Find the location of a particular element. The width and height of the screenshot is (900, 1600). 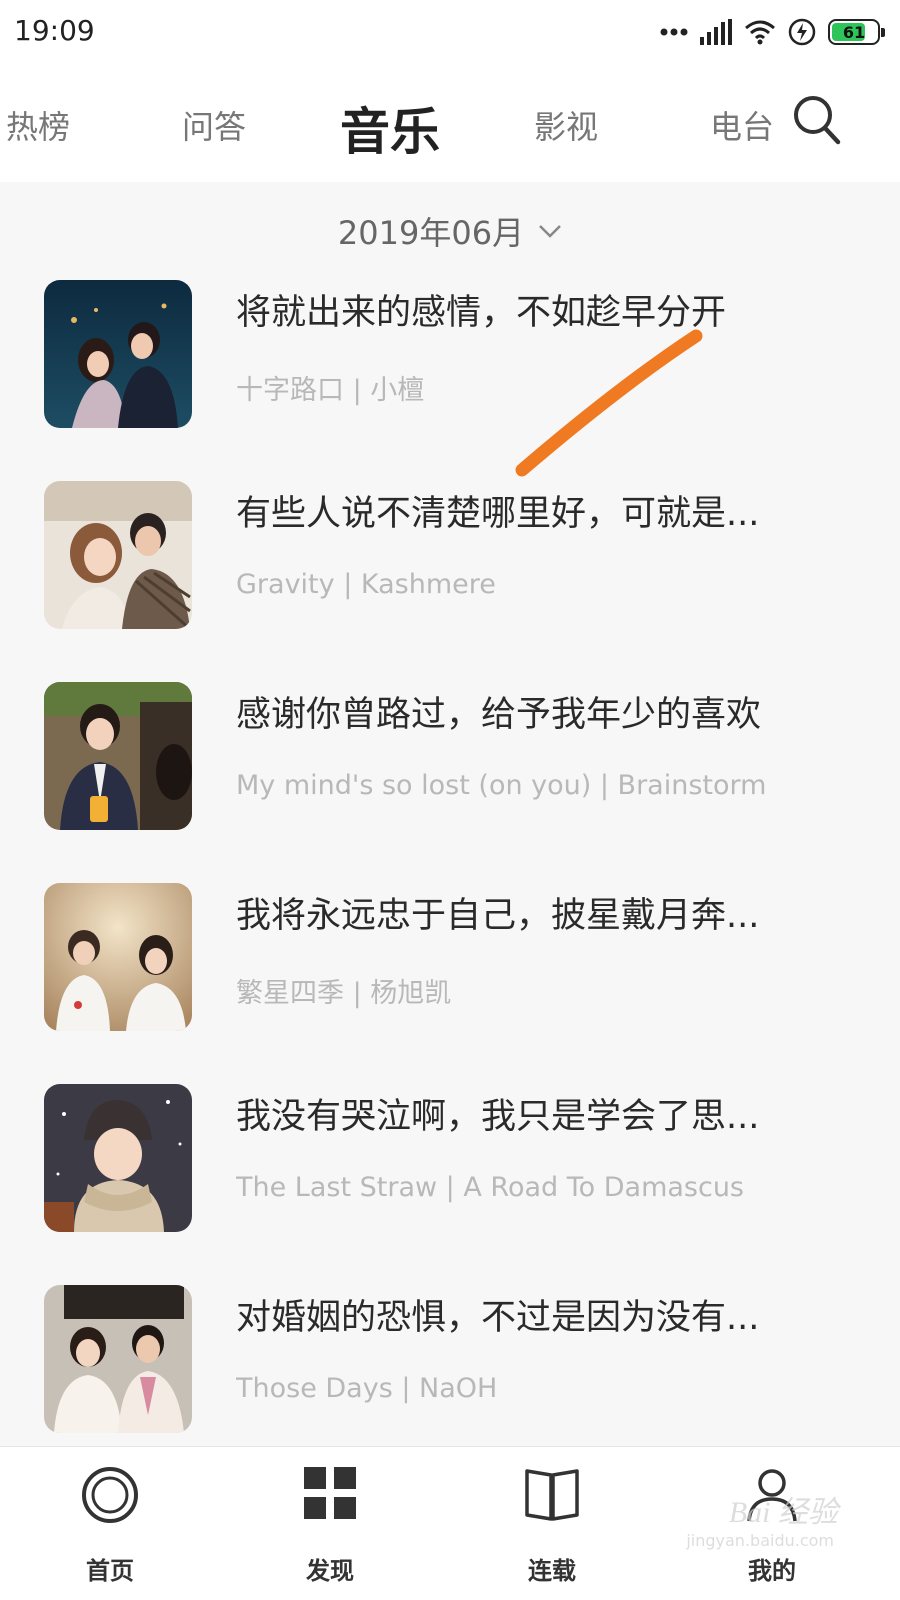

item-song-info: 繁星四季 | 杨旭凯 is located at coordinates (344, 993).